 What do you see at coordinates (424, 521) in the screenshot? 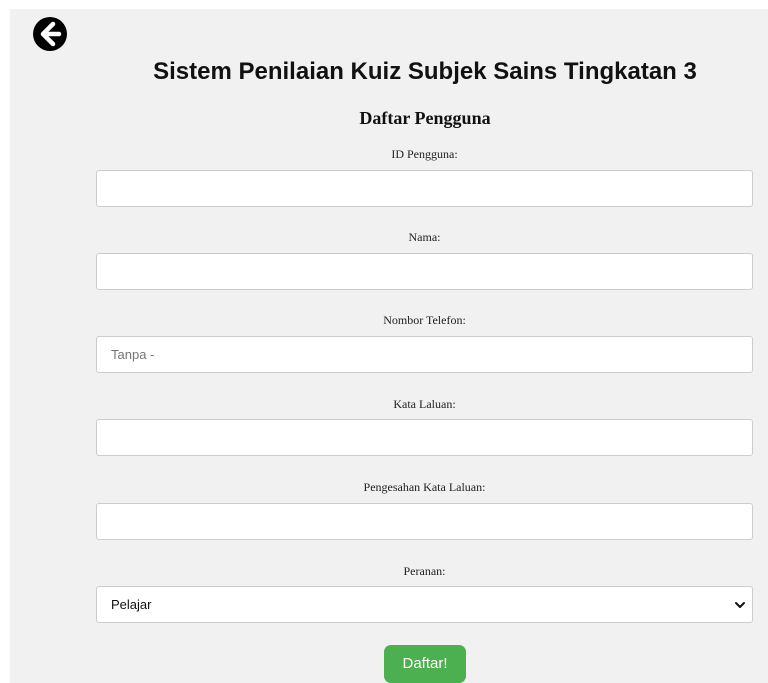
I see `confirm-password-input` at bounding box center [424, 521].